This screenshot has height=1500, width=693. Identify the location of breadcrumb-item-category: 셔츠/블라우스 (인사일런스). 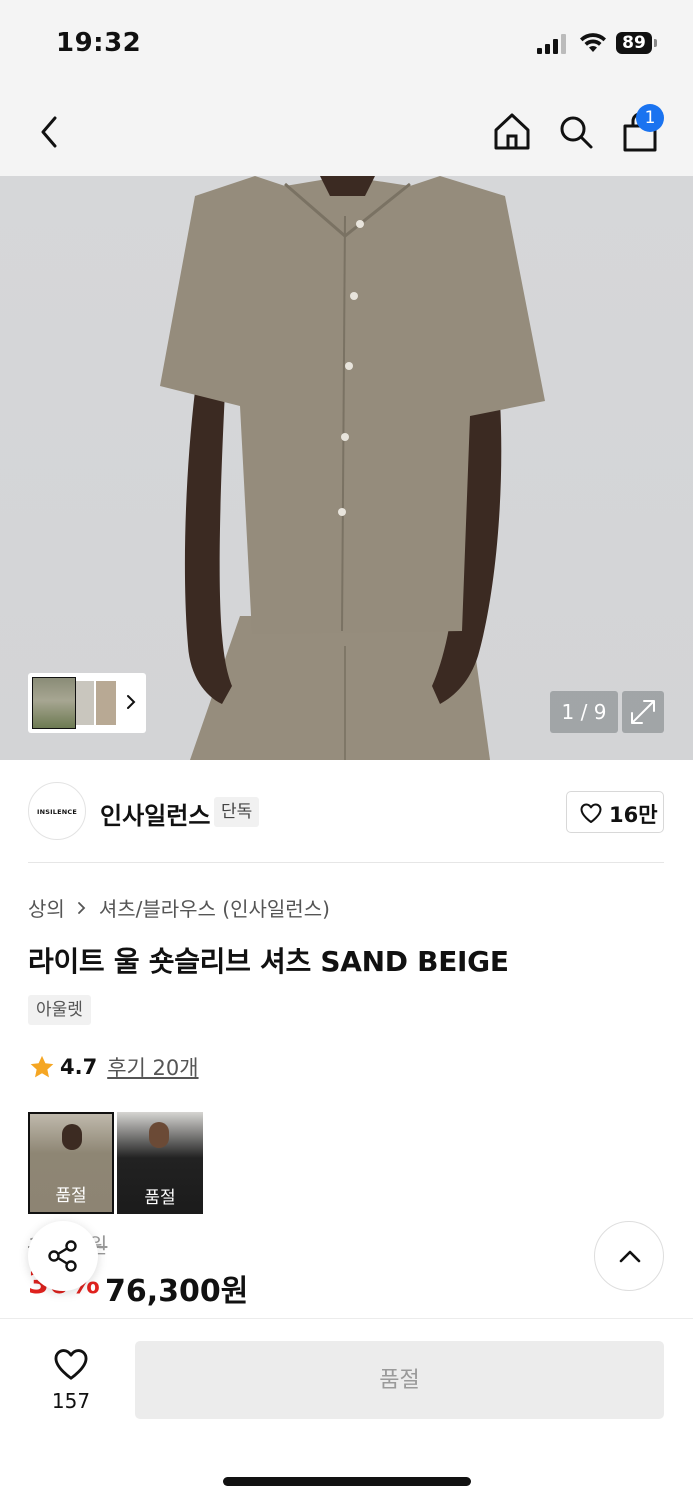
(214, 907).